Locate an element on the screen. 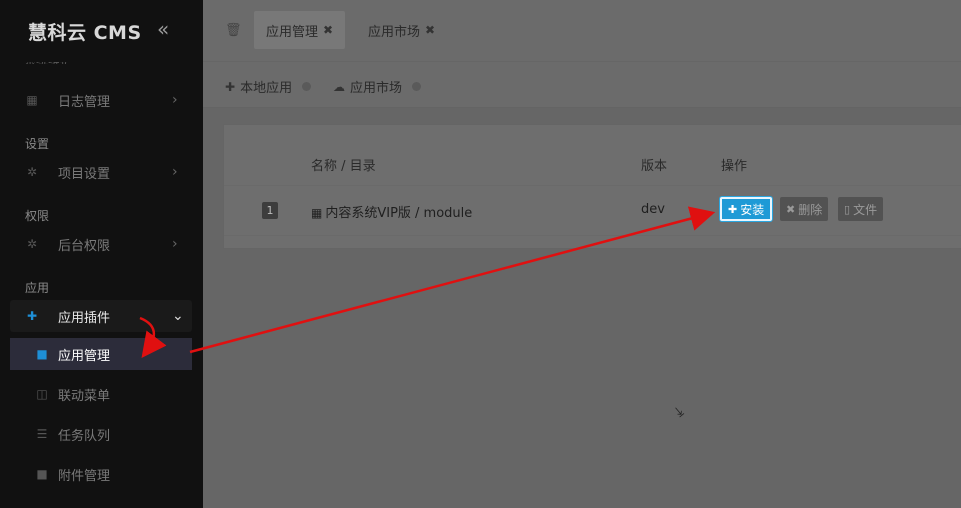 The image size is (961, 508). sidebar-item-label: 项目设置 is located at coordinates (84, 174).